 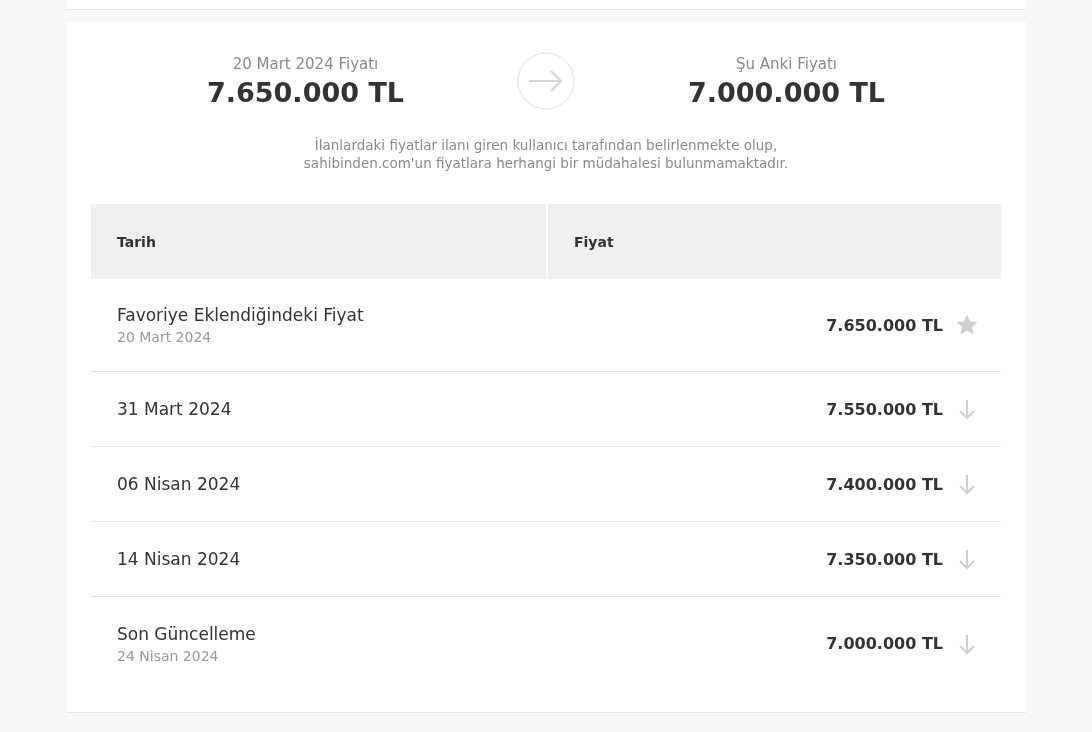 I want to click on column-header: Fiyat, so click(x=773, y=241).